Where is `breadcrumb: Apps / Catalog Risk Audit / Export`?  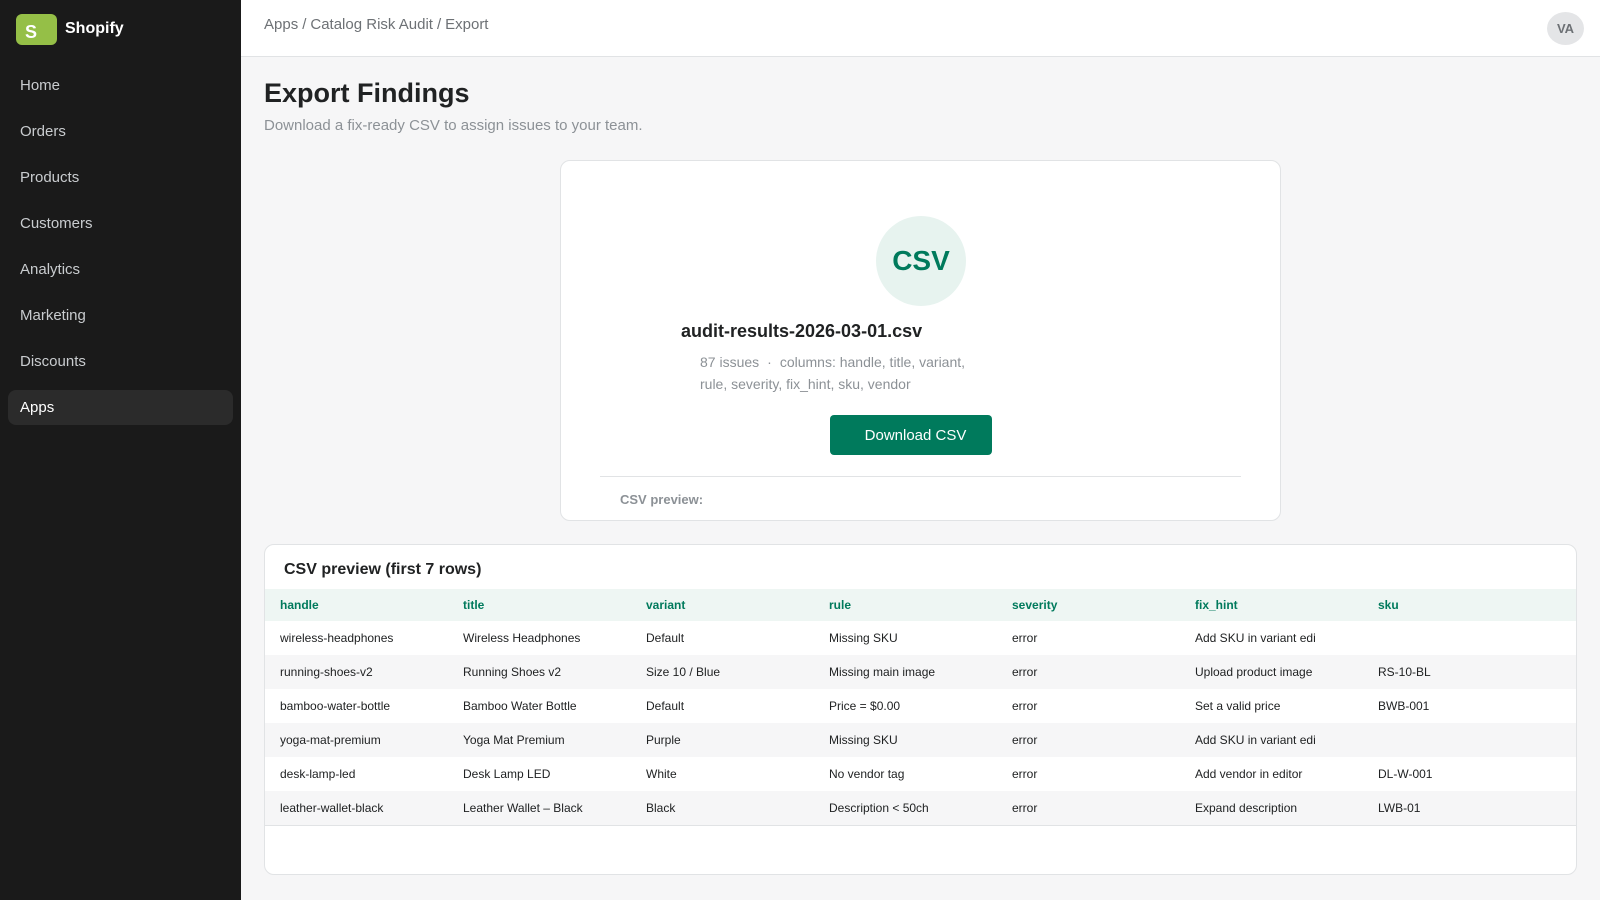
breadcrumb: Apps / Catalog Risk Audit / Export is located at coordinates (376, 24).